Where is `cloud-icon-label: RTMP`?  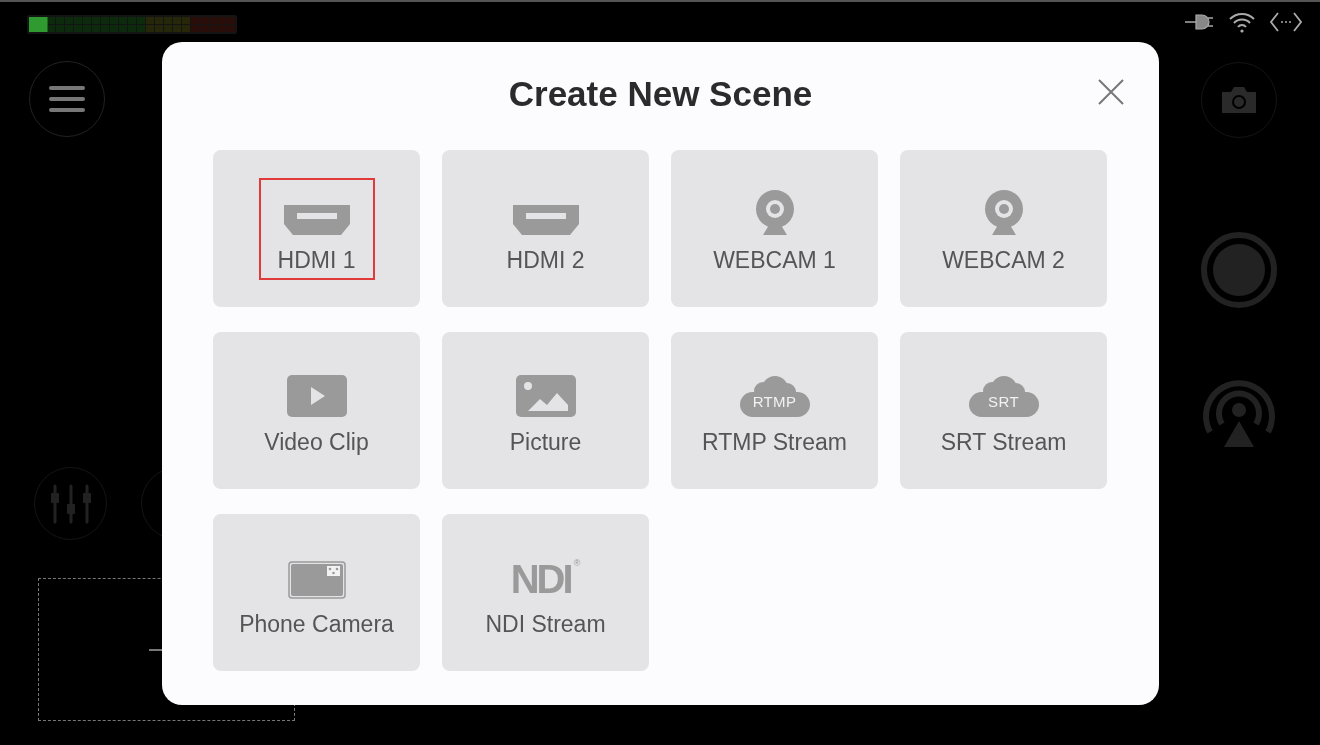
cloud-icon-label: RTMP is located at coordinates (774, 401).